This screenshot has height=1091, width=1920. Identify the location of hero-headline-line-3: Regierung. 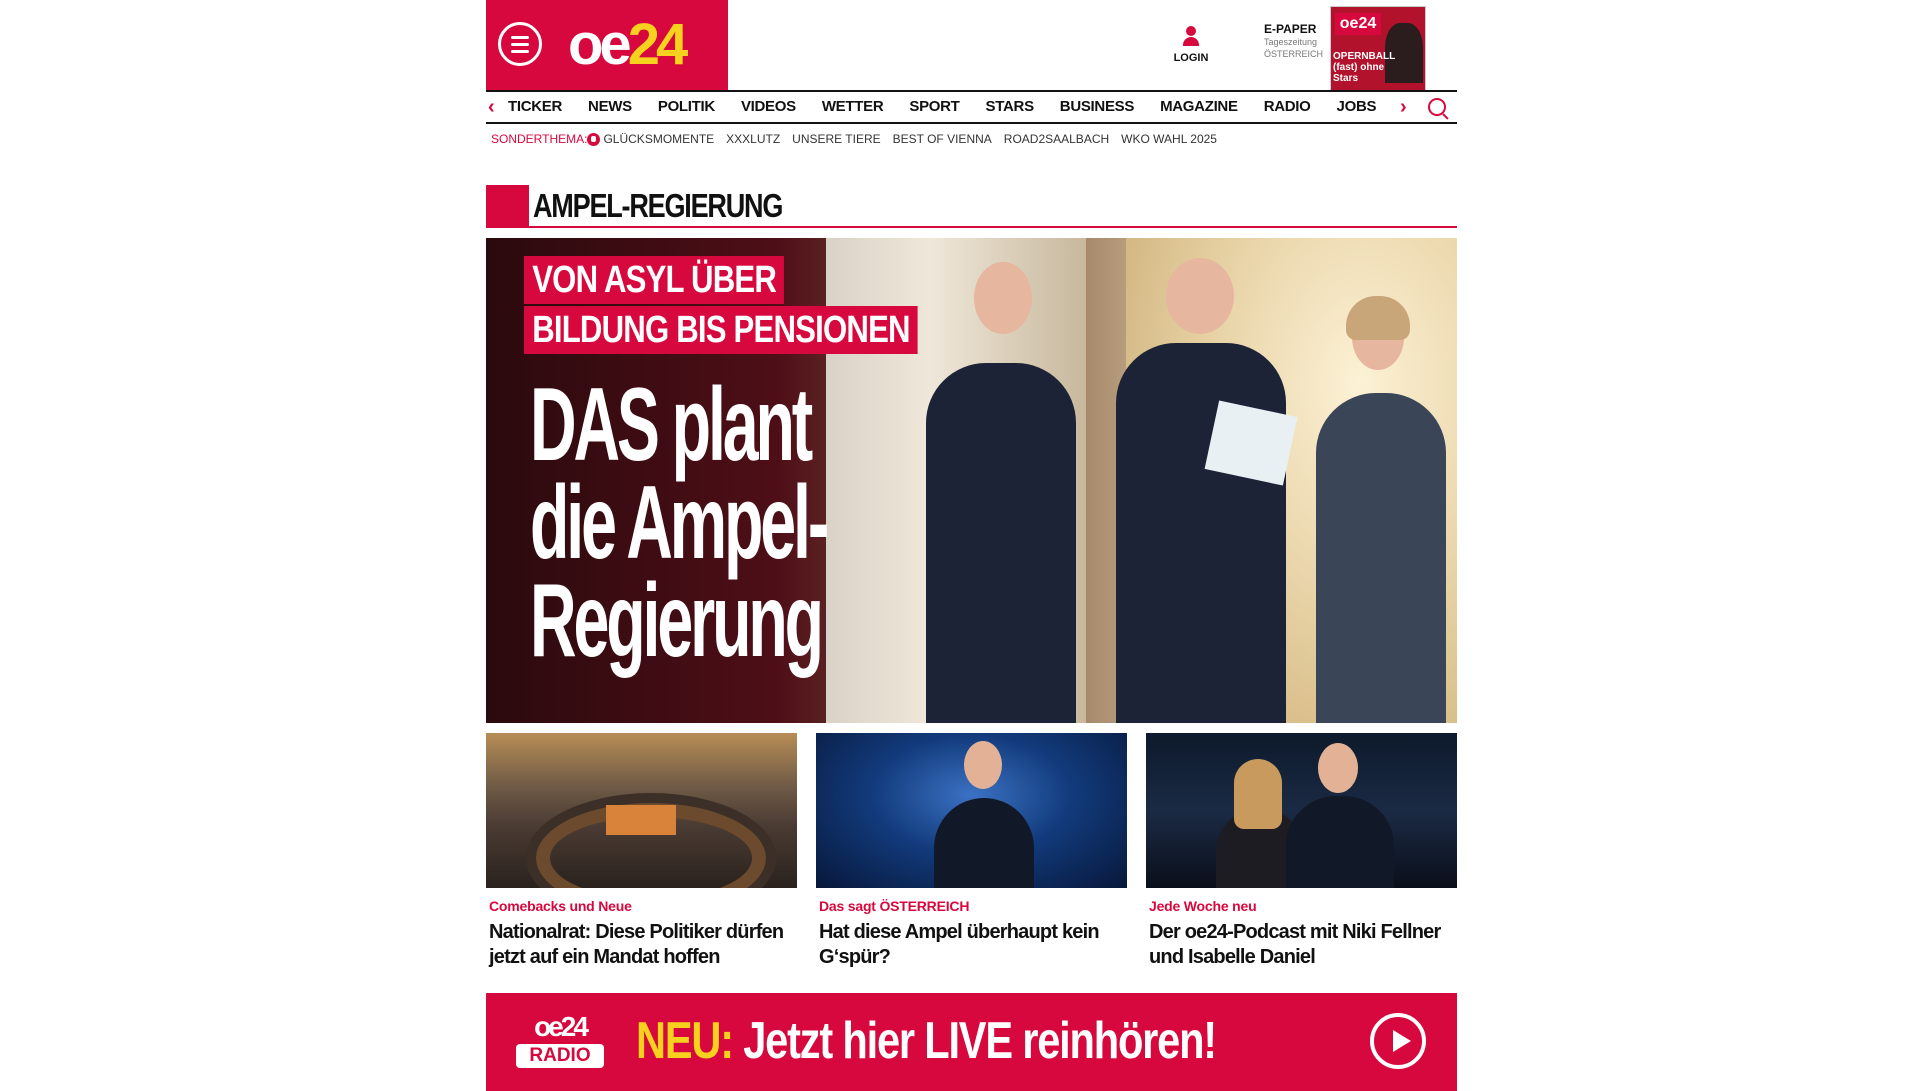
(677, 621).